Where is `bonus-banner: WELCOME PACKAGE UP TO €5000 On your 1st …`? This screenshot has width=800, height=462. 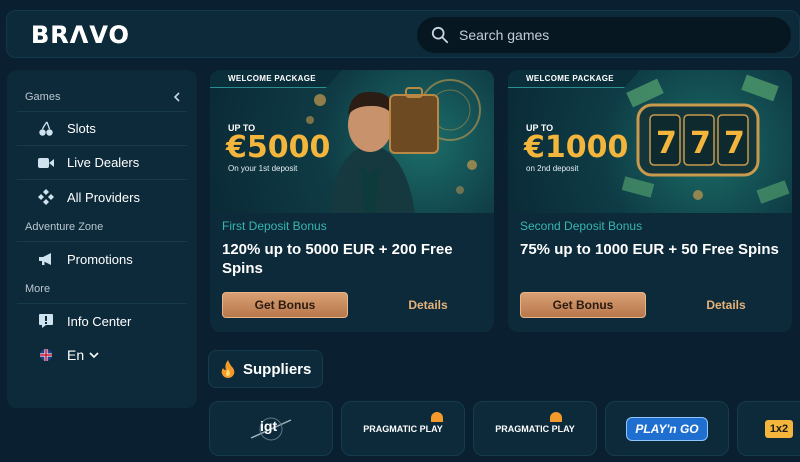
bonus-banner: WELCOME PACKAGE UP TO €5000 On your 1st … is located at coordinates (352, 141).